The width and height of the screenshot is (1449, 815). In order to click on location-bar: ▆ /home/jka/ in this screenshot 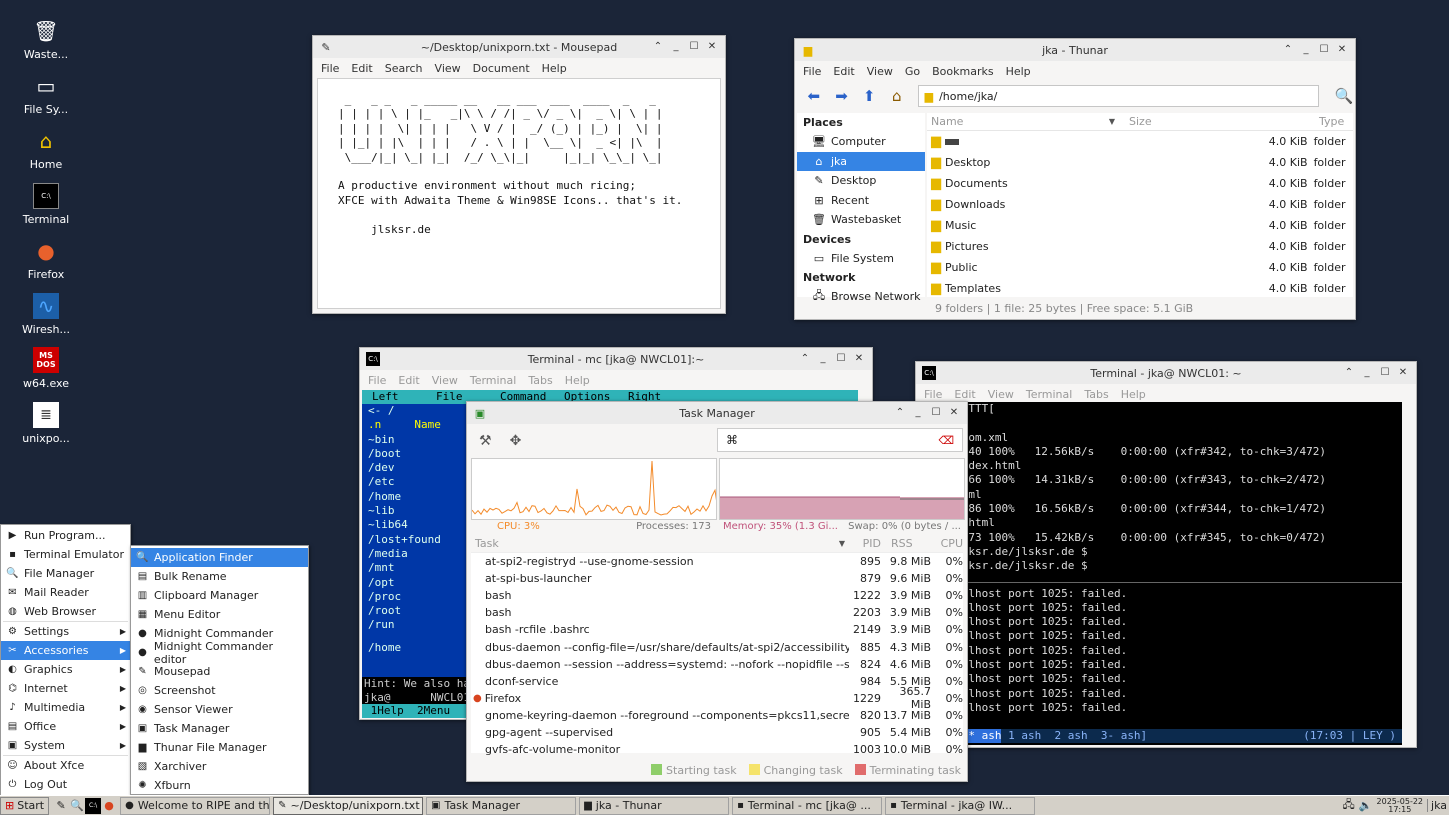, I will do `click(1118, 96)`.